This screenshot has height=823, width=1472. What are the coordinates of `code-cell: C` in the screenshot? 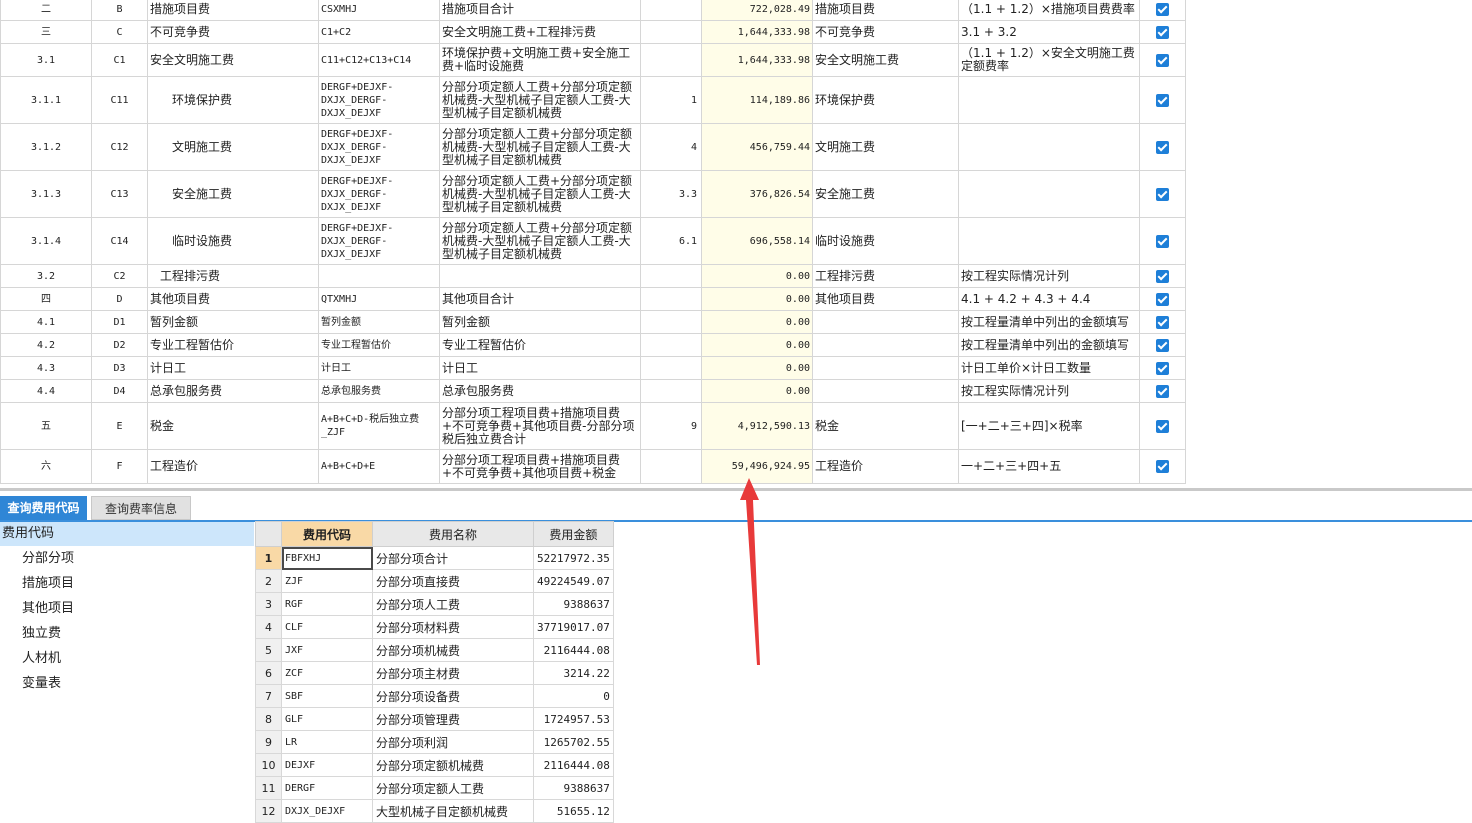 It's located at (119, 32).